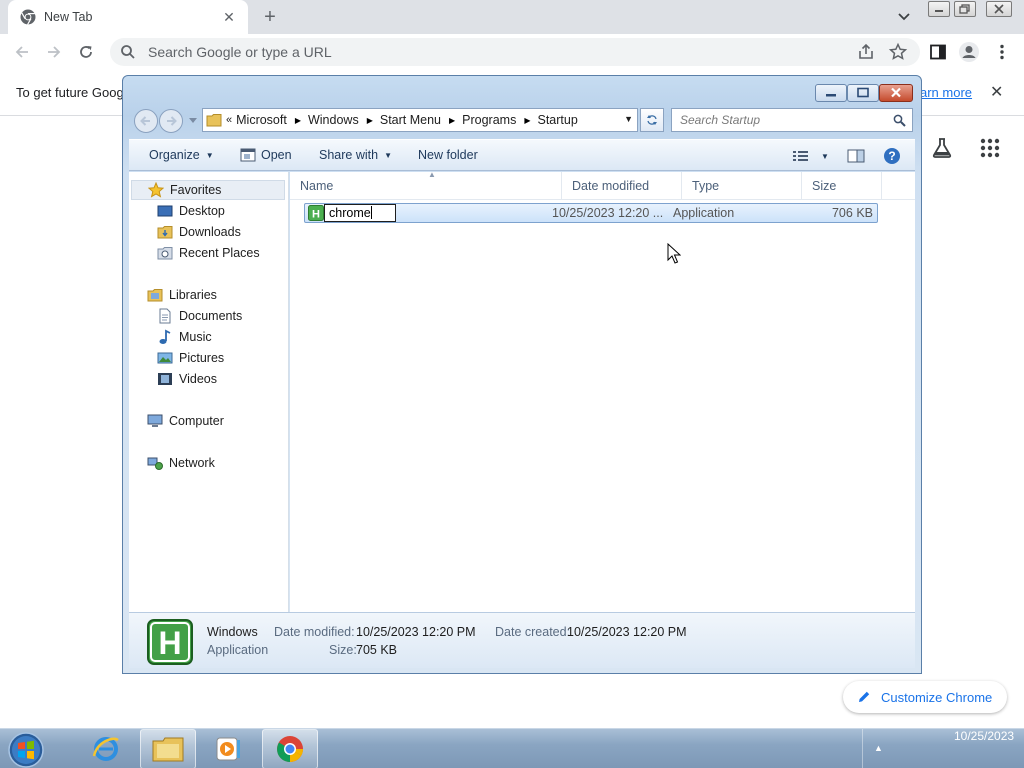 This screenshot has height=768, width=1024. What do you see at coordinates (831, 93) in the screenshot?
I see `explorer-minimize-button` at bounding box center [831, 93].